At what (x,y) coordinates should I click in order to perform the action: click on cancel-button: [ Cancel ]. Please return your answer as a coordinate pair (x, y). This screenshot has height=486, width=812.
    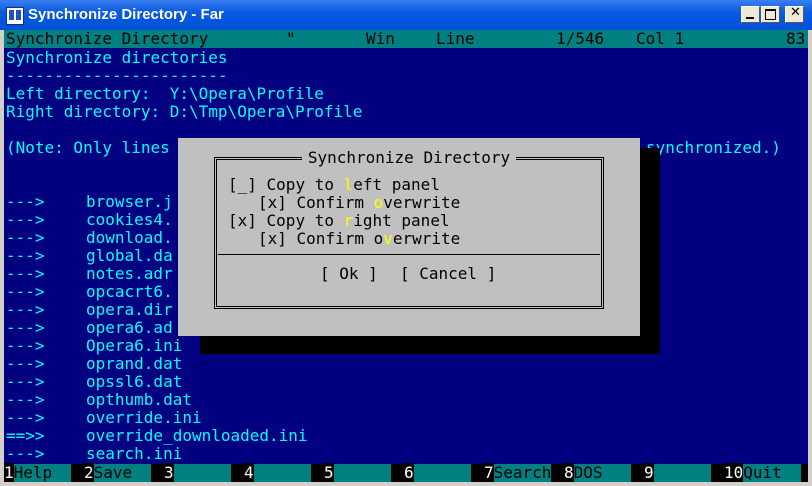
    Looking at the image, I should click on (448, 274).